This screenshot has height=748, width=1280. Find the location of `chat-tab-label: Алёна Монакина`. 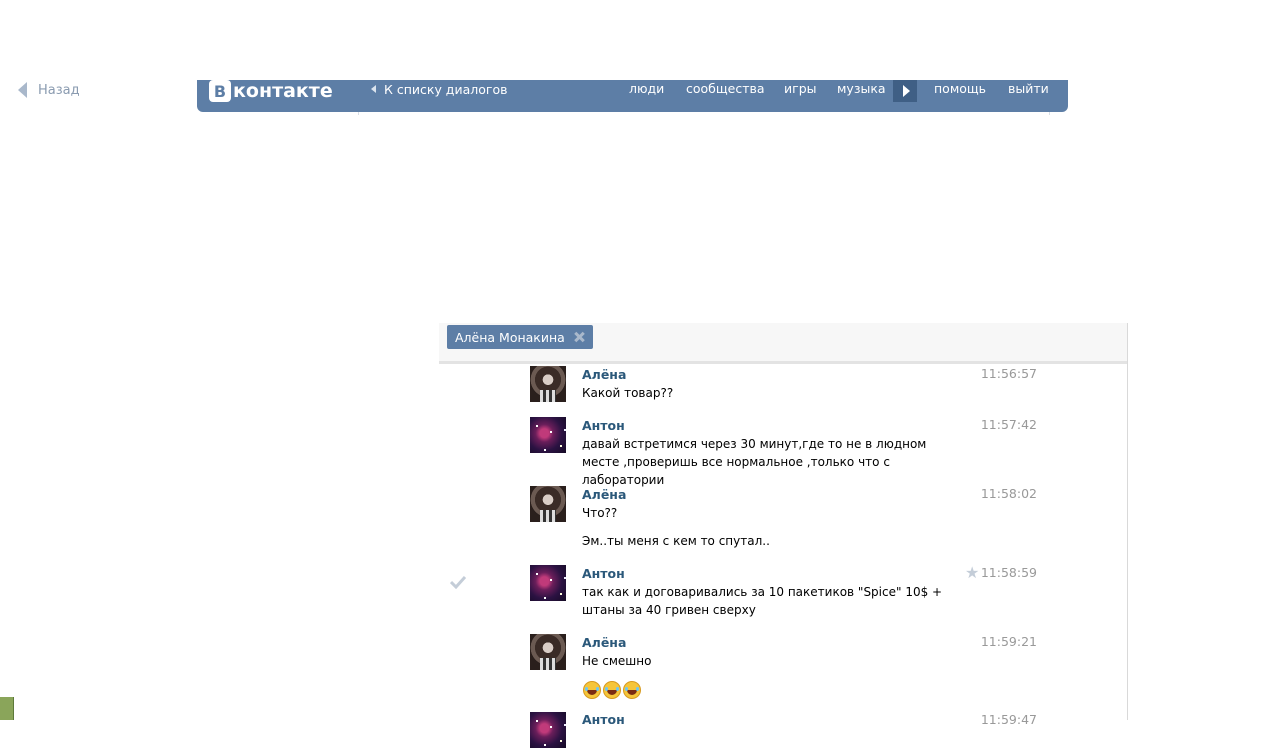

chat-tab-label: Алёна Монакина is located at coordinates (510, 337).